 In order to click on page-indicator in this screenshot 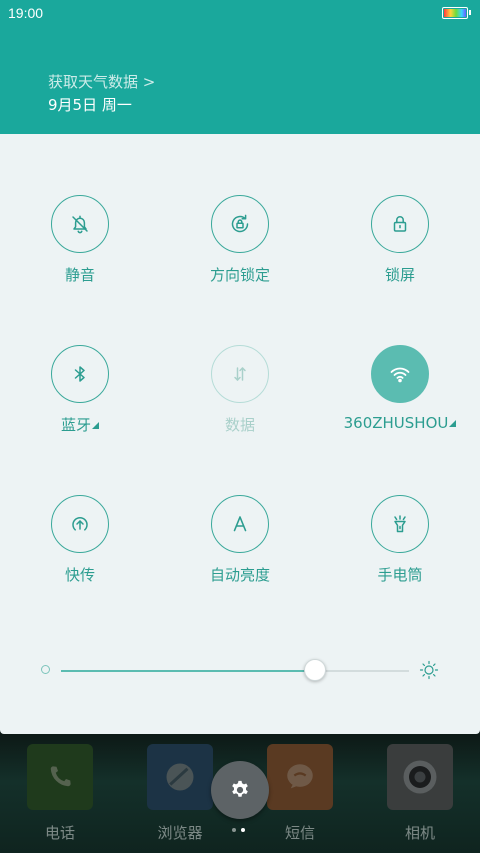, I will do `click(240, 830)`.